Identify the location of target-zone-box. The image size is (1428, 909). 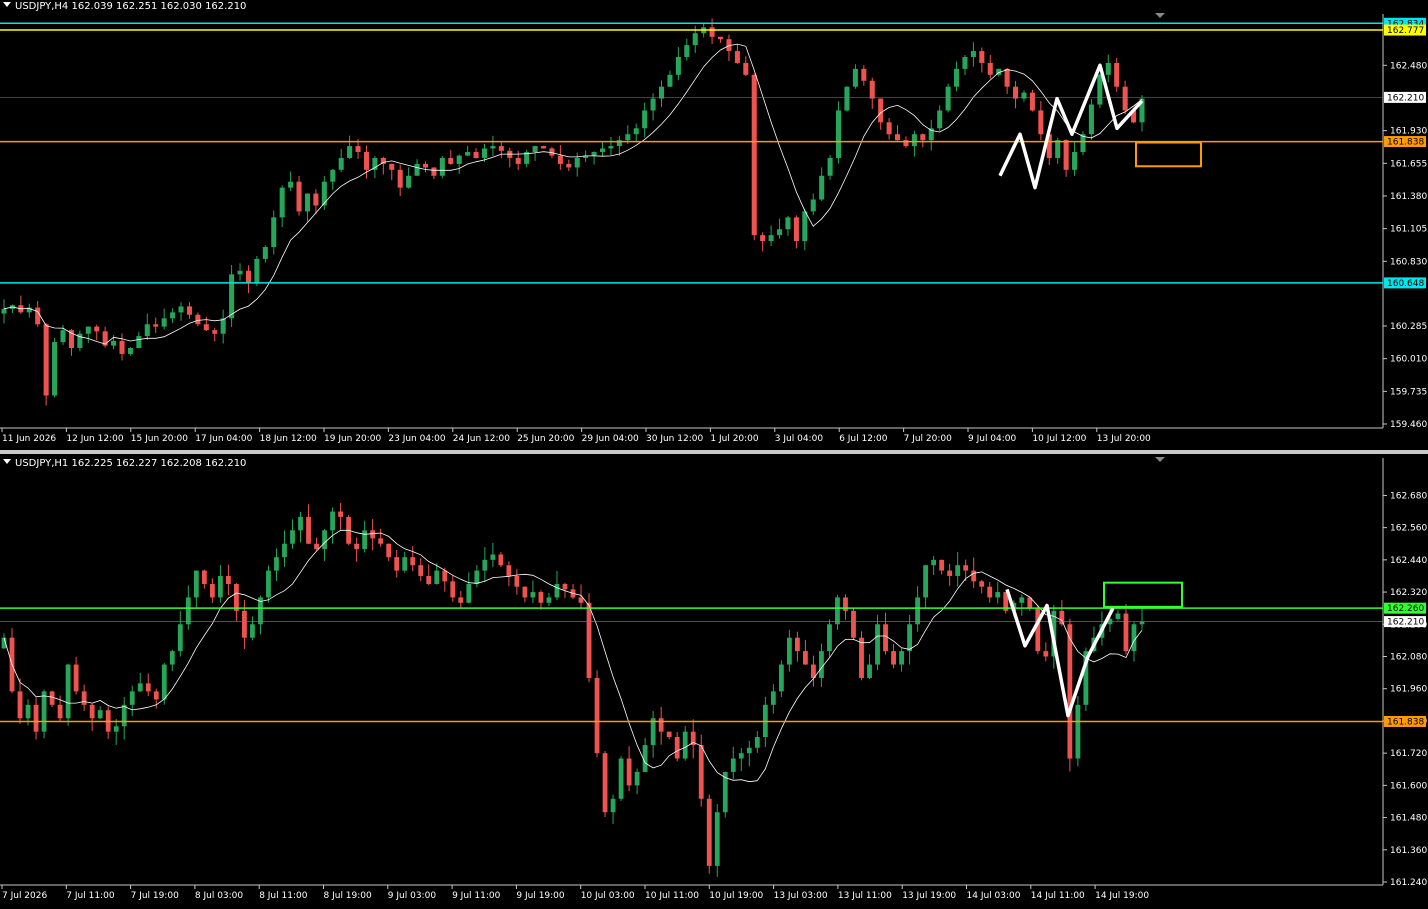
(1168, 154).